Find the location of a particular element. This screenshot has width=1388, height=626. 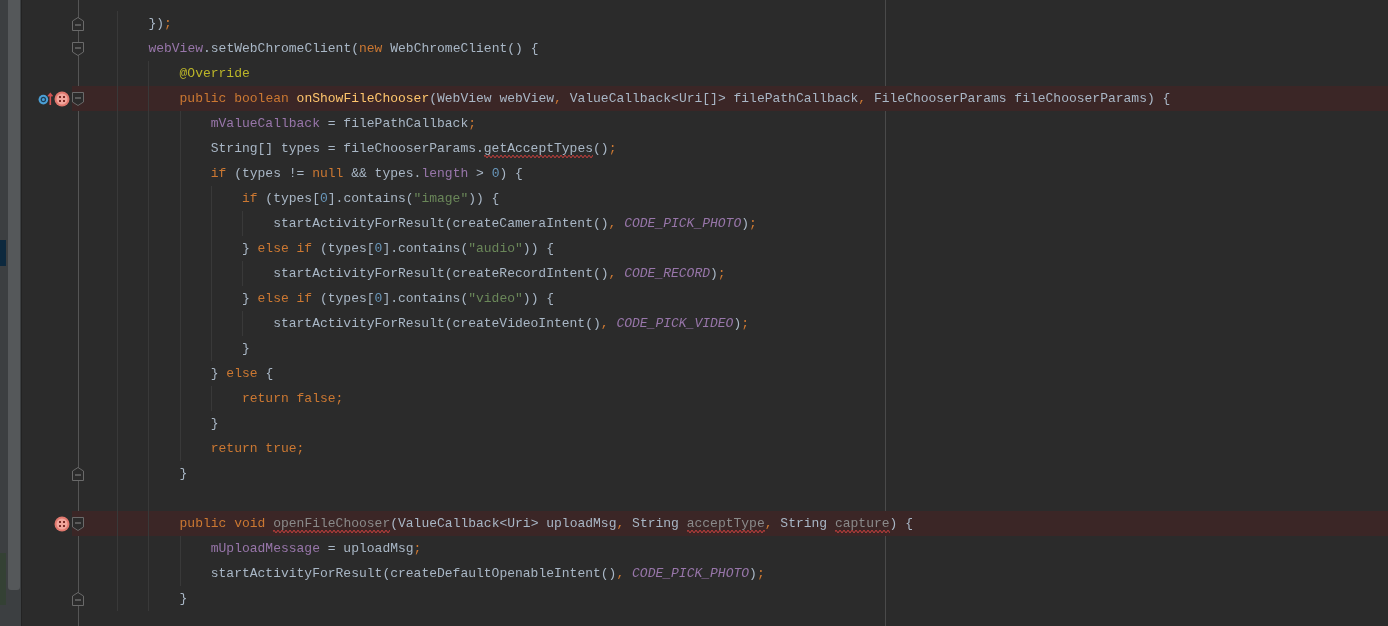

code-line: } else { is located at coordinates (242, 373).